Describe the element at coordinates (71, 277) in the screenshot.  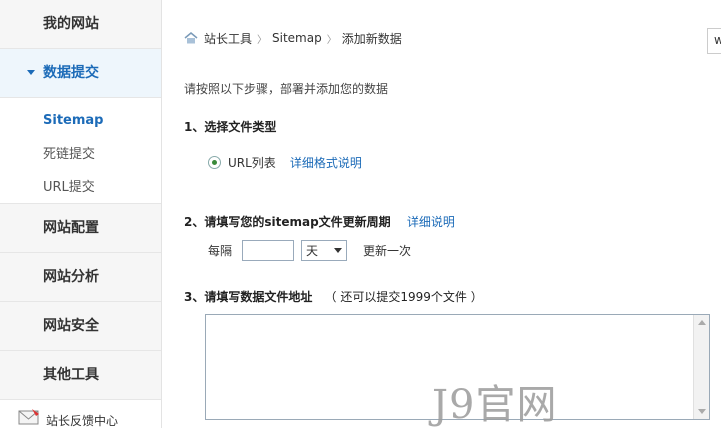
I see `sidebar-item-label: 网站分析` at that location.